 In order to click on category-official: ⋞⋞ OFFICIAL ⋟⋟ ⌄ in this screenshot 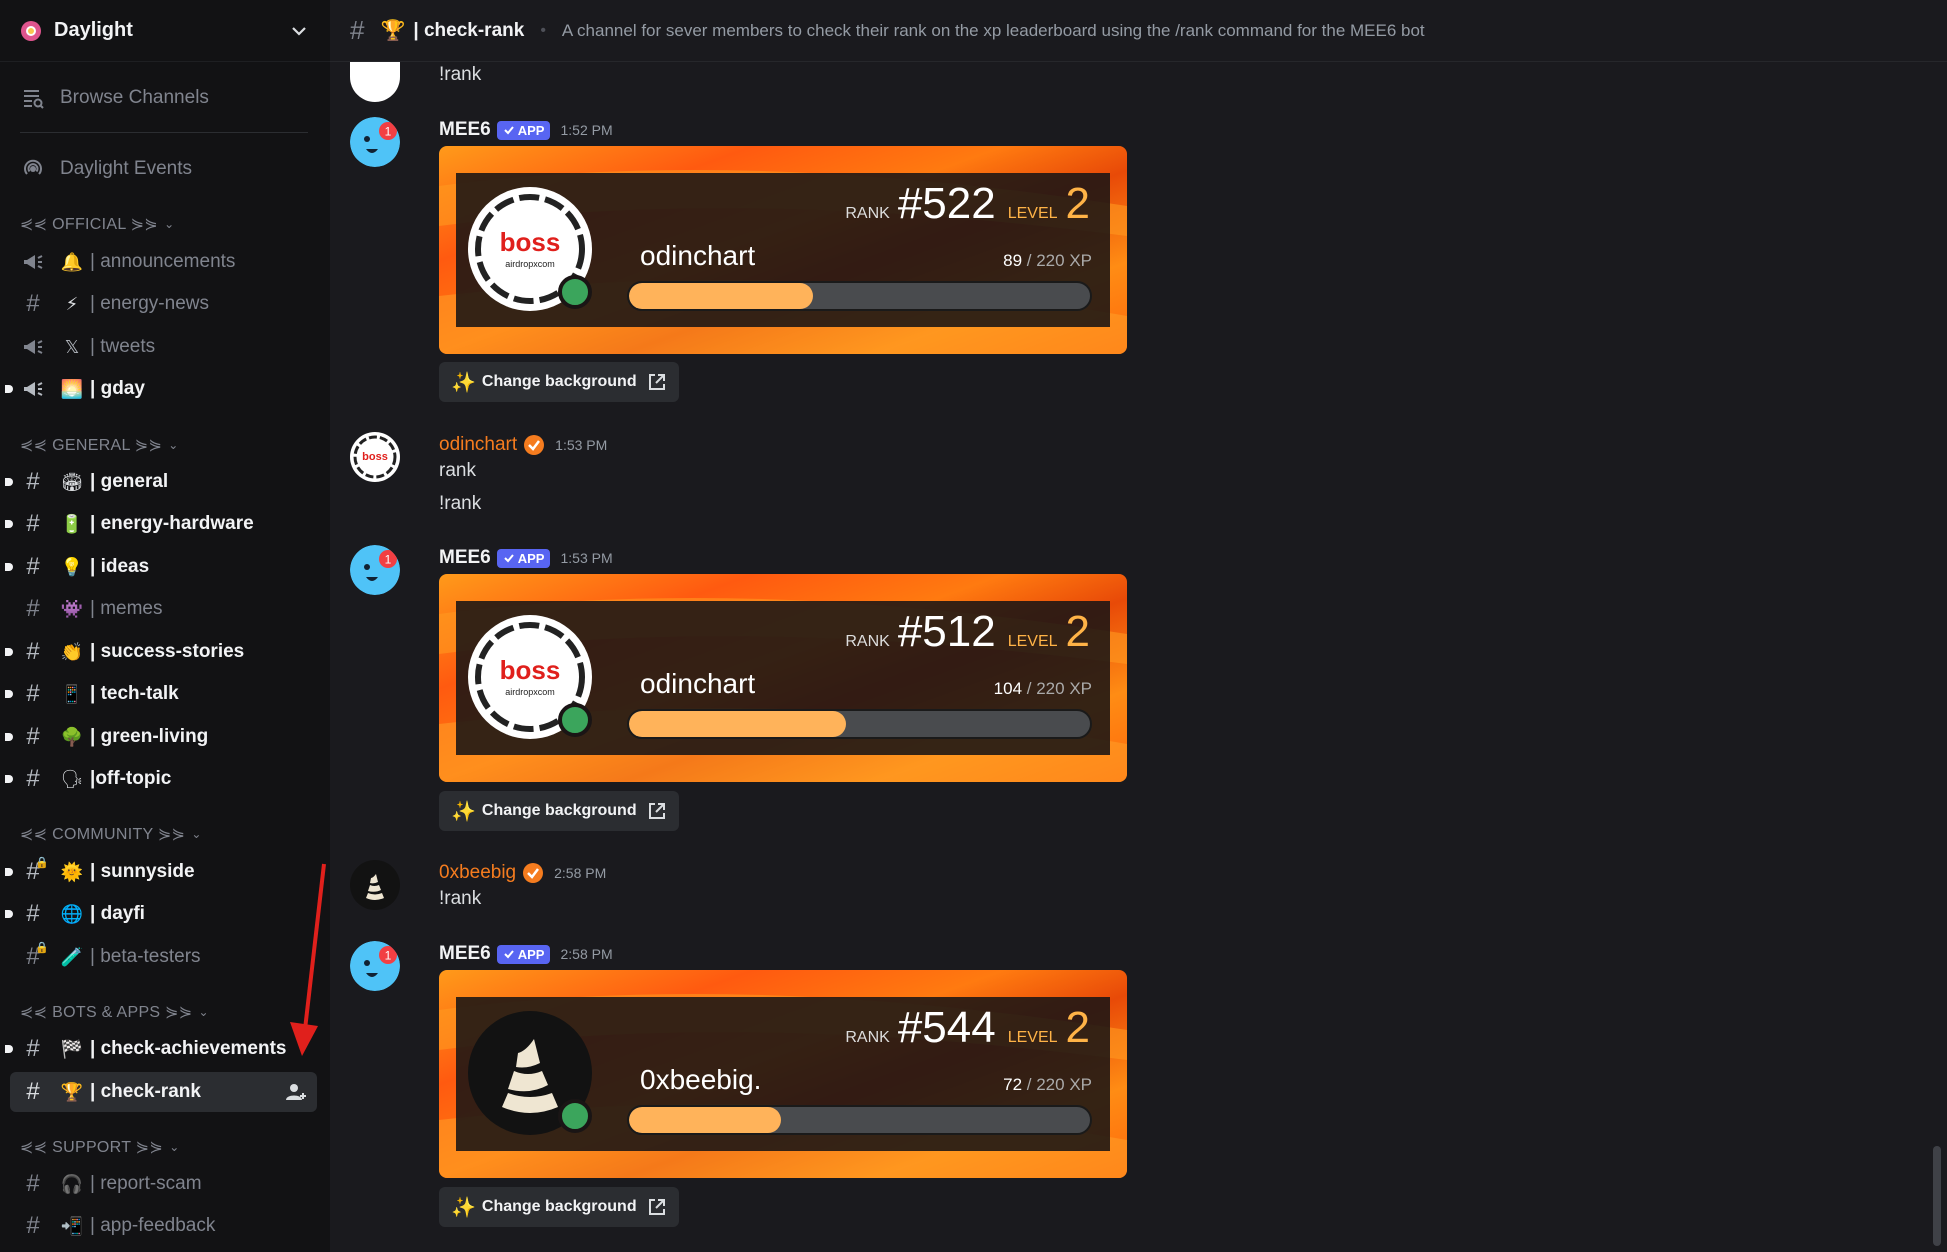, I will do `click(97, 224)`.